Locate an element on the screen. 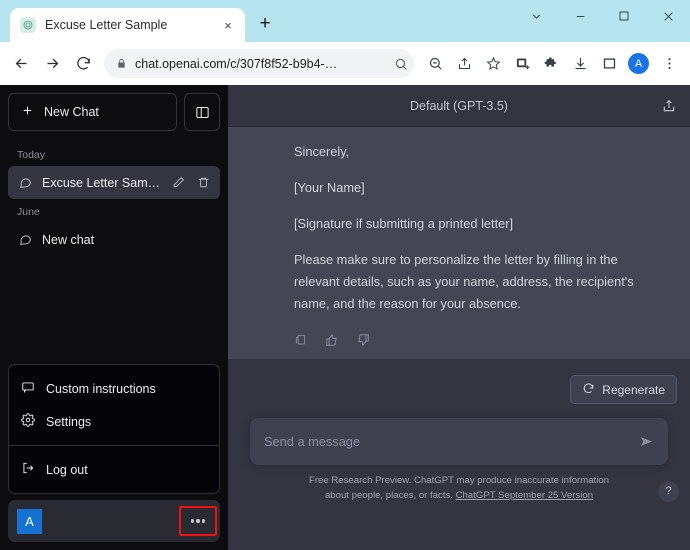 The image size is (690, 550). new-chat-button: New Chat is located at coordinates (92, 112).